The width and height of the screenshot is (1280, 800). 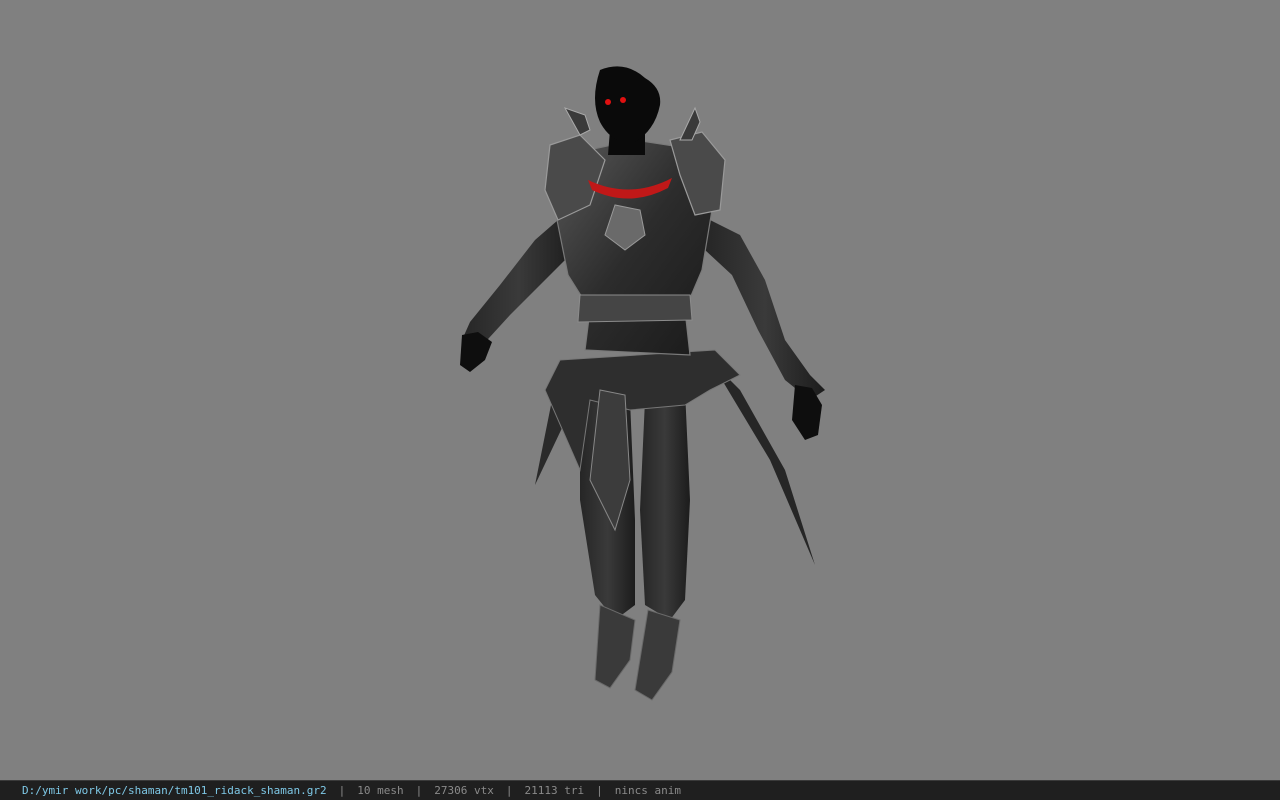 I want to click on animation-status: nincs anim, so click(x=647, y=790).